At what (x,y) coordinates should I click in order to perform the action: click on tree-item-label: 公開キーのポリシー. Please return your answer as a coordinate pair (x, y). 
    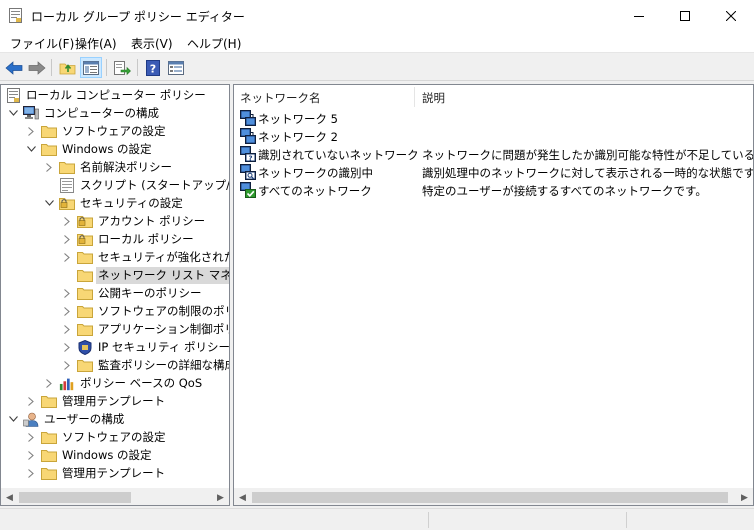
    Looking at the image, I should click on (150, 292).